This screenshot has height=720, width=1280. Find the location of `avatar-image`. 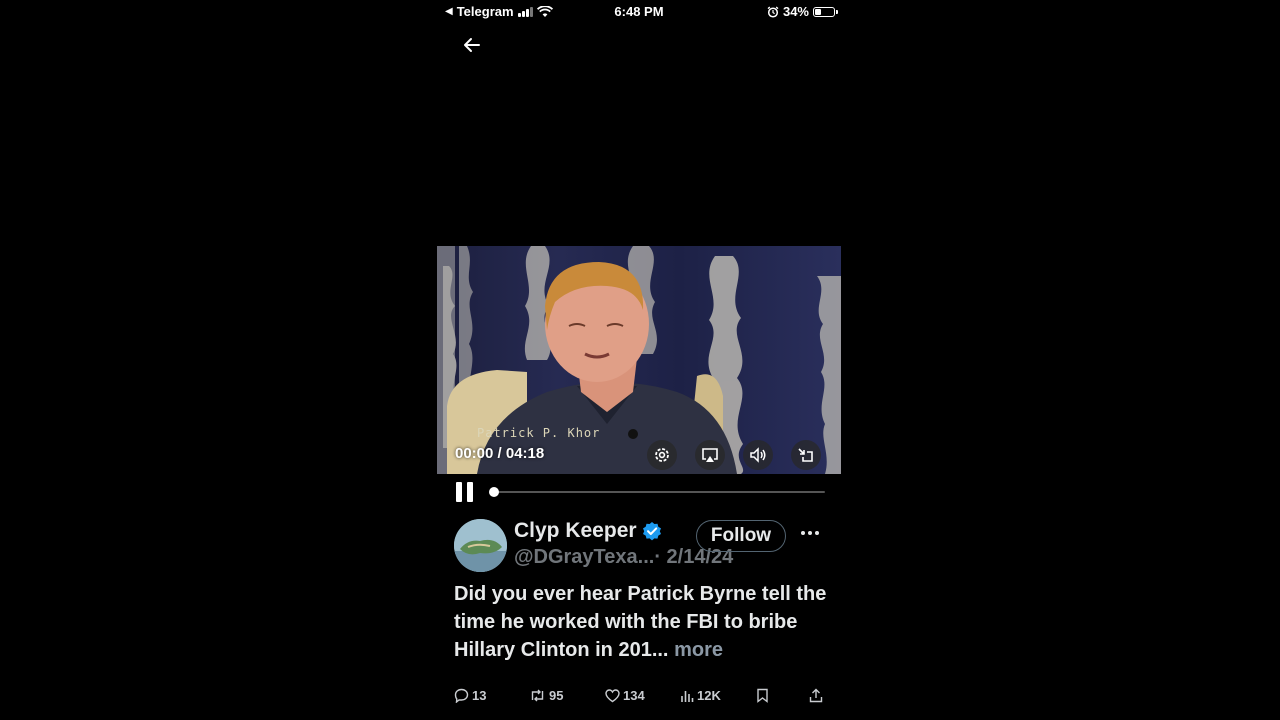

avatar-image is located at coordinates (480, 545).